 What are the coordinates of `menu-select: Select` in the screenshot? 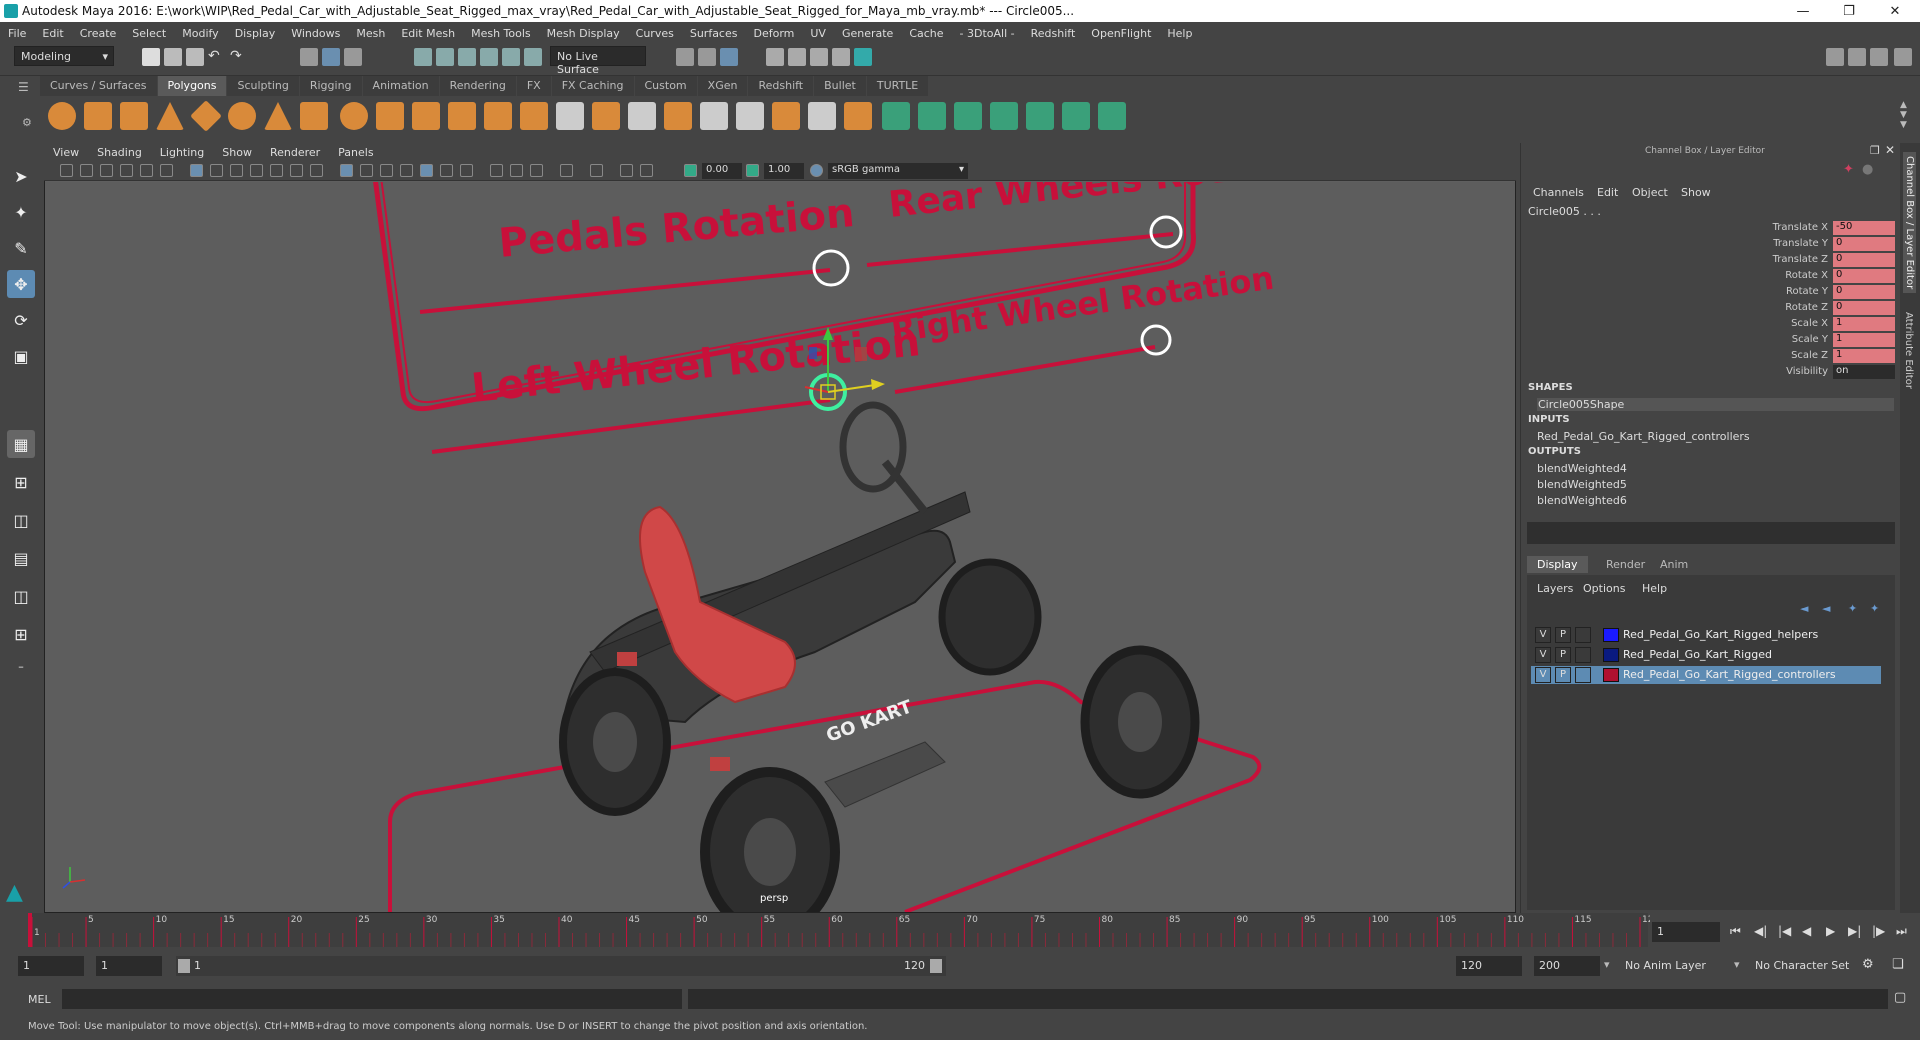 It's located at (149, 33).